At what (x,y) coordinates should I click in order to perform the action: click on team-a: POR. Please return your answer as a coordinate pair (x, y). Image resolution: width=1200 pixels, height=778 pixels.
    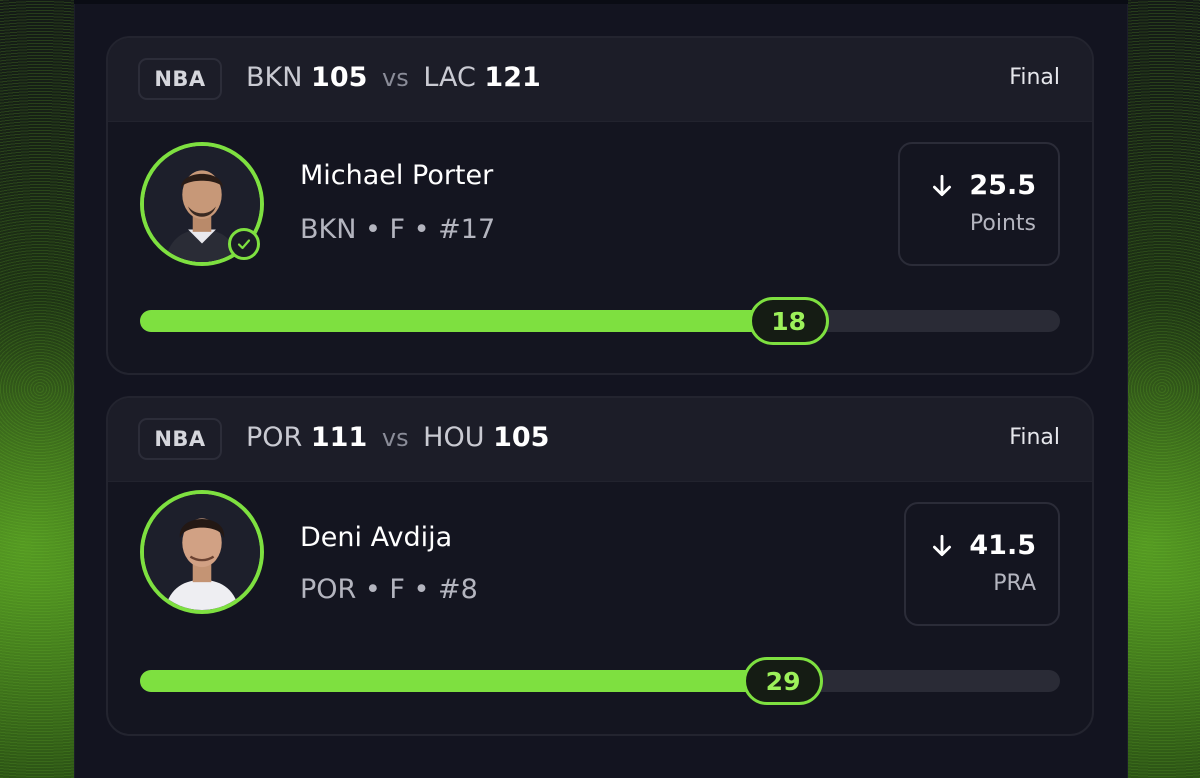
    Looking at the image, I should click on (274, 437).